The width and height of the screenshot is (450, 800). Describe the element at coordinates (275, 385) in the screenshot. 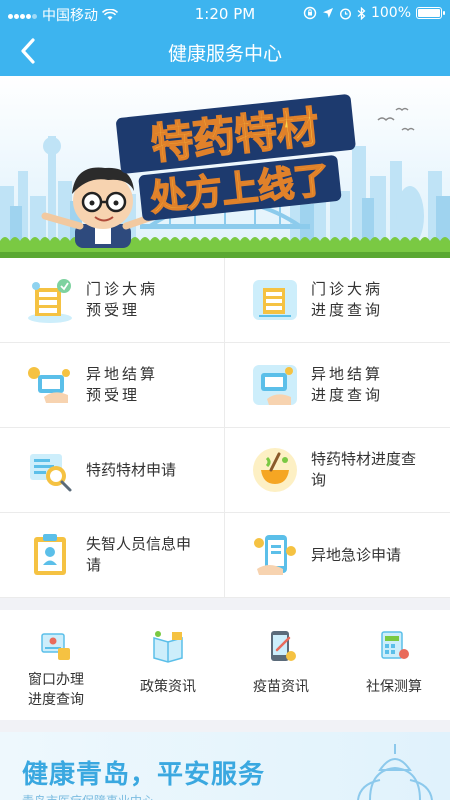

I see `settlement-progress-icon` at that location.